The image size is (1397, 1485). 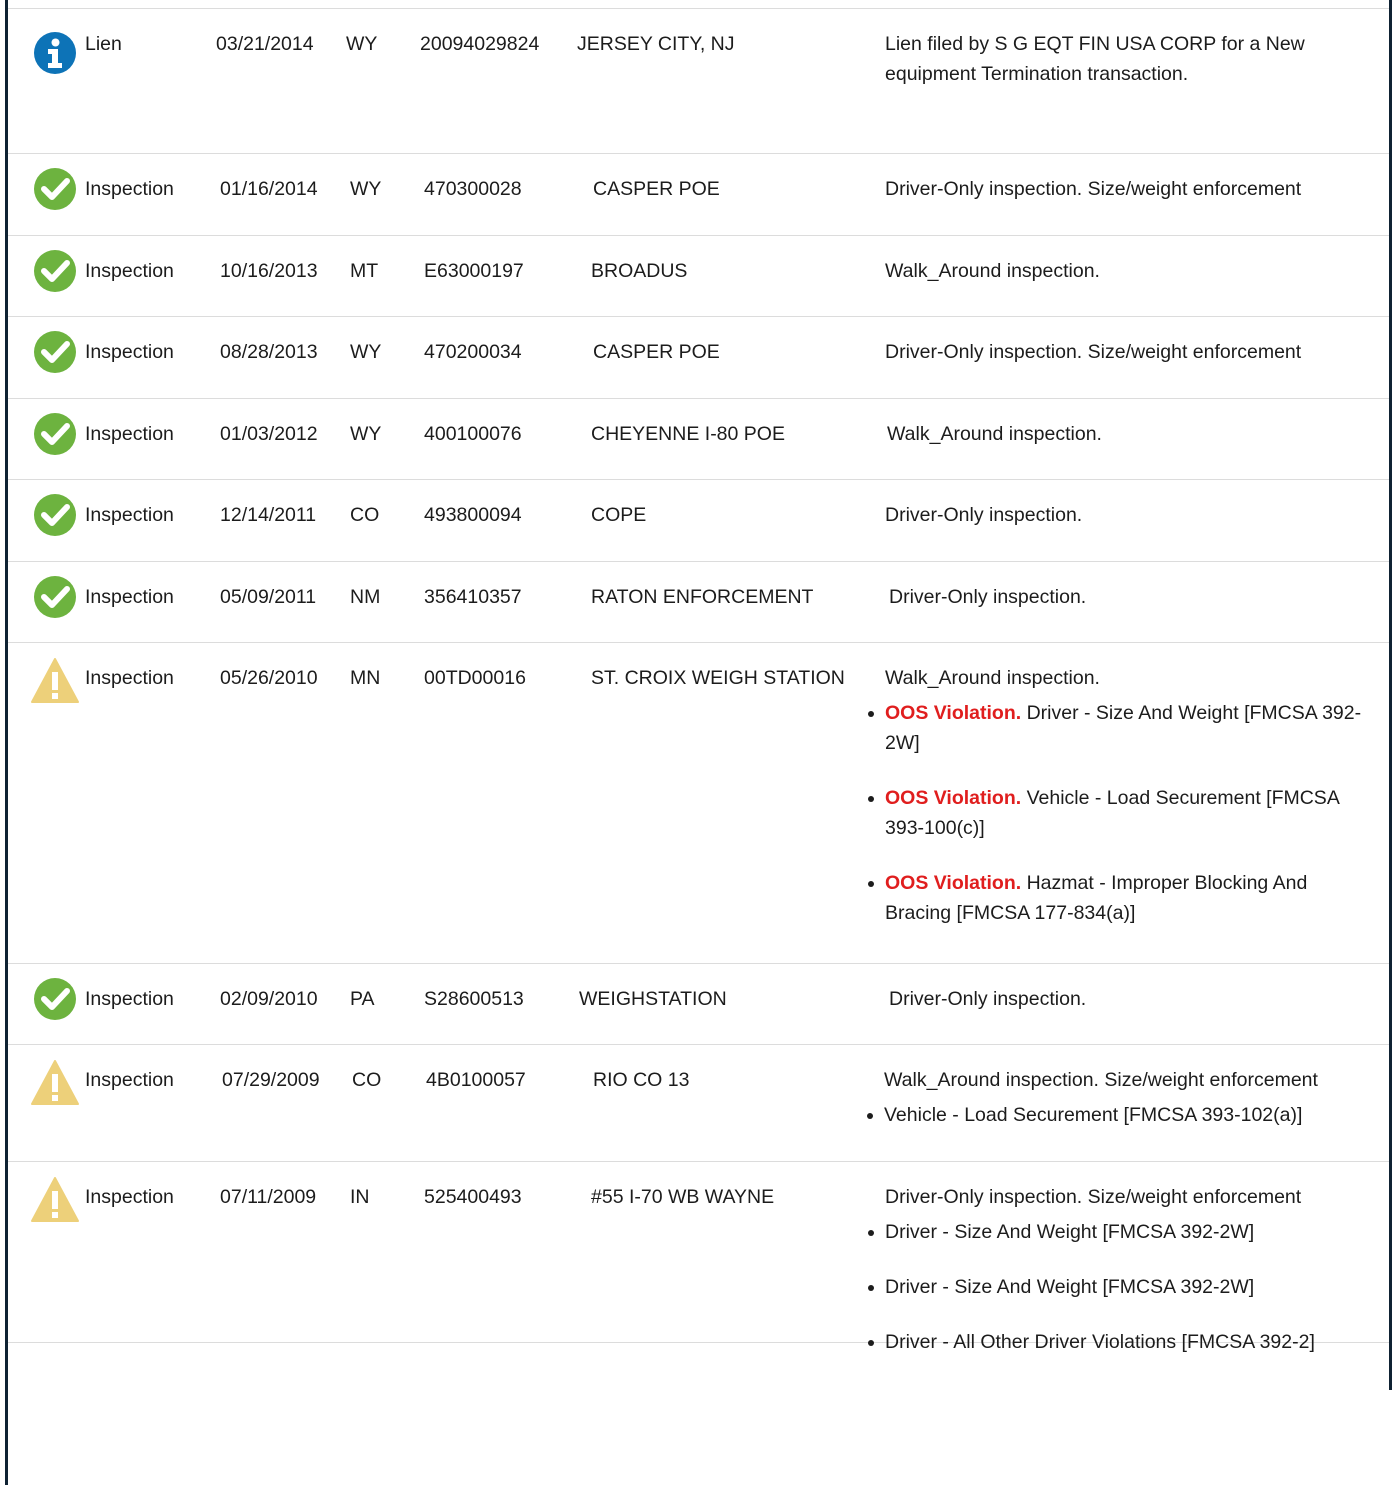 I want to click on record-state: PA, so click(x=362, y=999).